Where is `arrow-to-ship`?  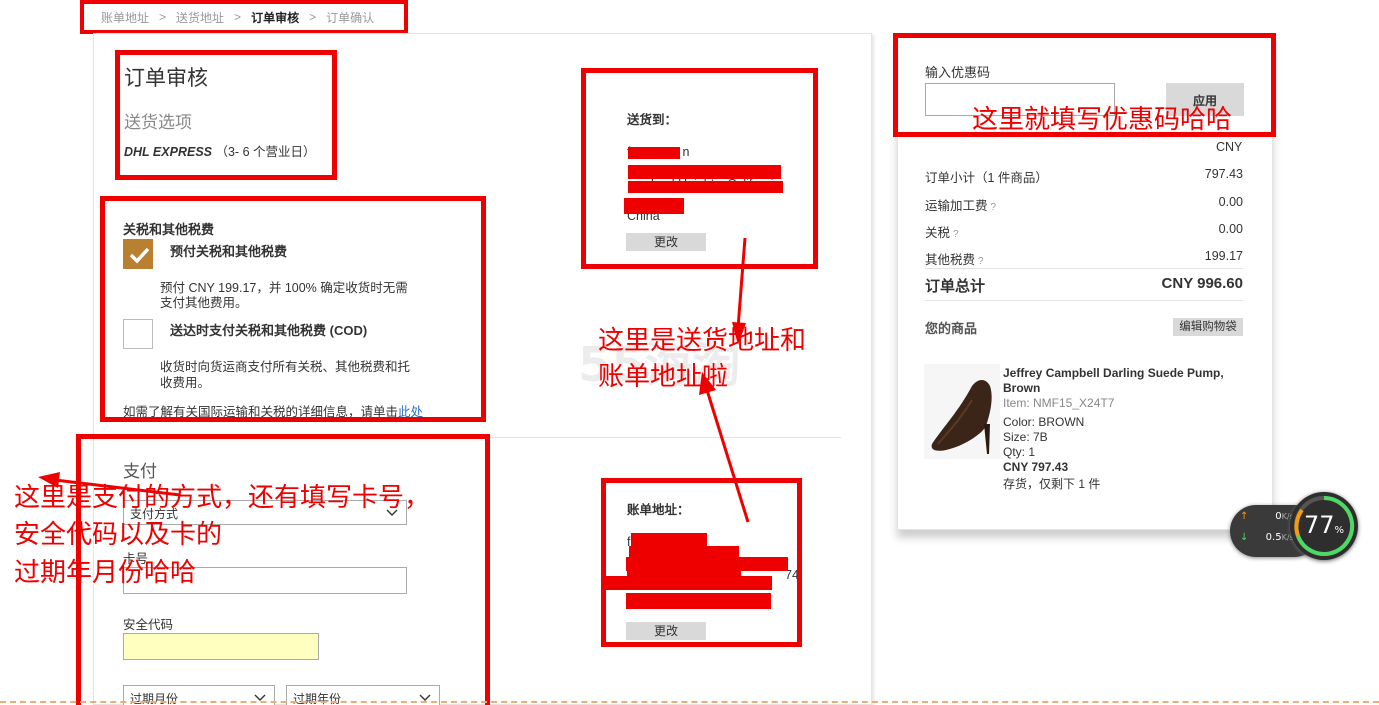 arrow-to-ship is located at coordinates (741, 283).